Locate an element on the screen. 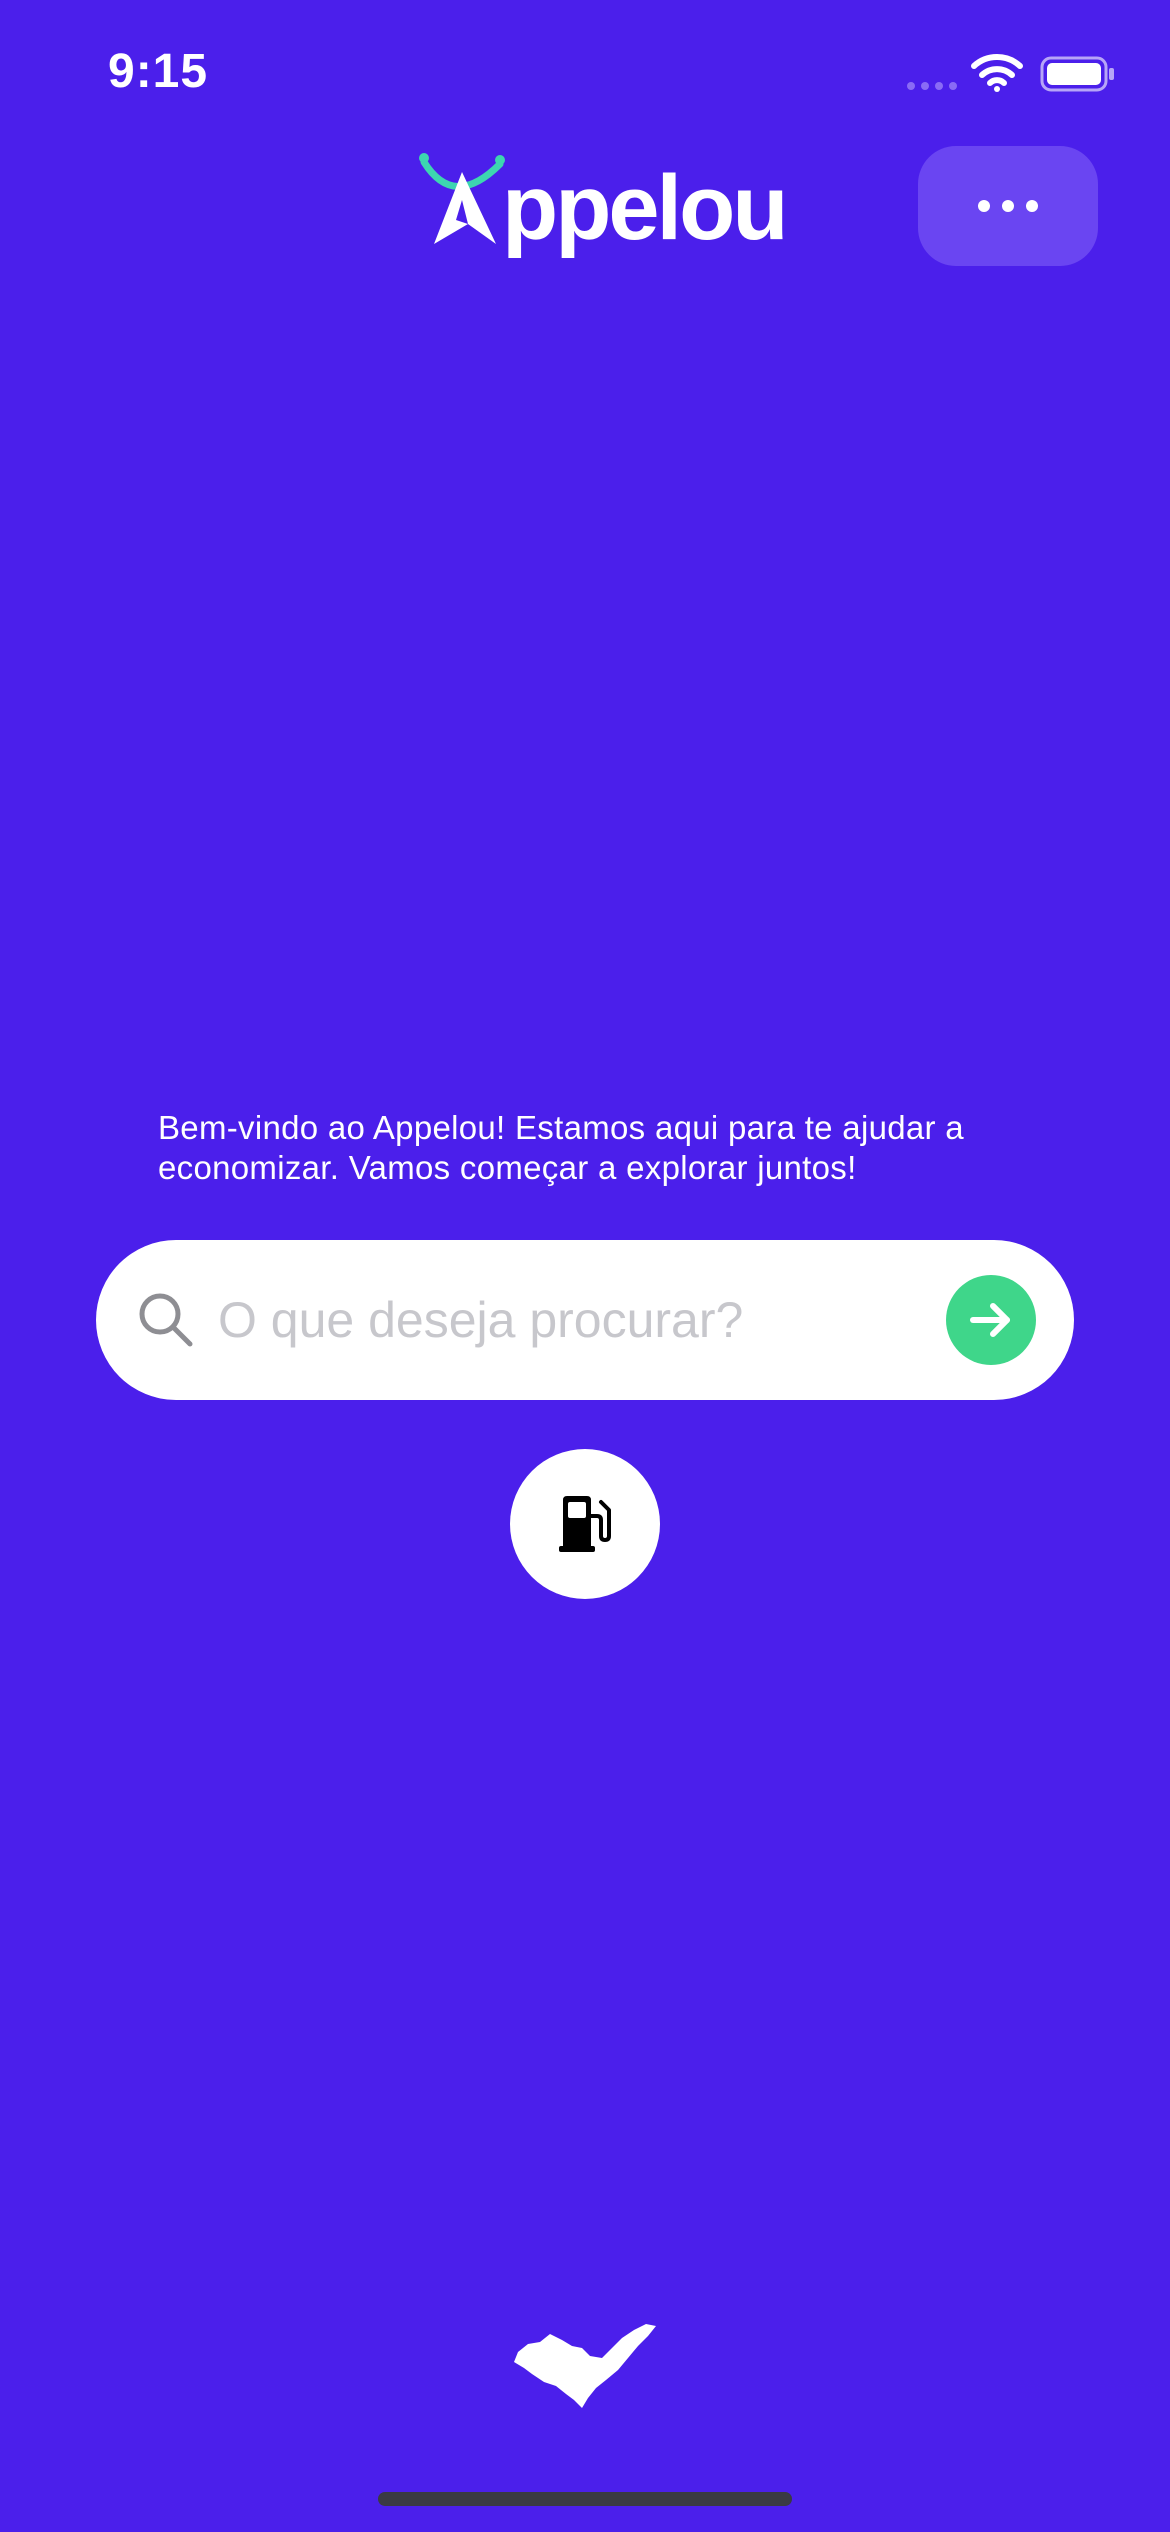 This screenshot has width=1170, height=2532. fuel-pump-icon is located at coordinates (585, 1524).